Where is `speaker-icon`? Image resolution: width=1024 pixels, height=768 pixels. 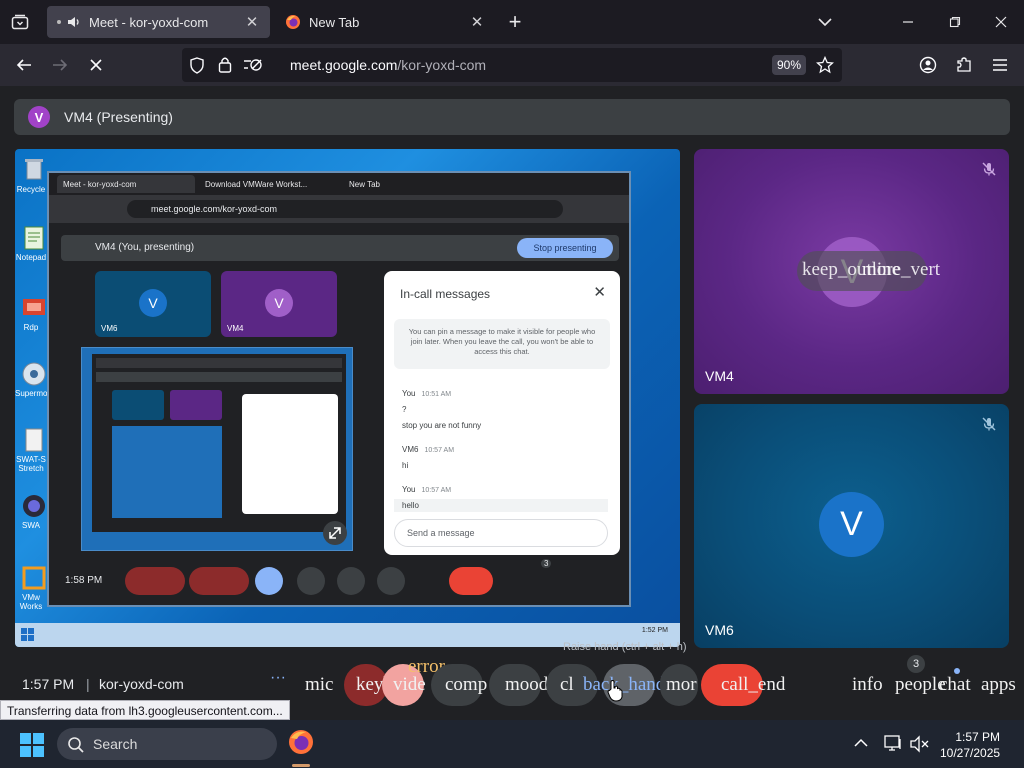 speaker-icon is located at coordinates (74, 22).